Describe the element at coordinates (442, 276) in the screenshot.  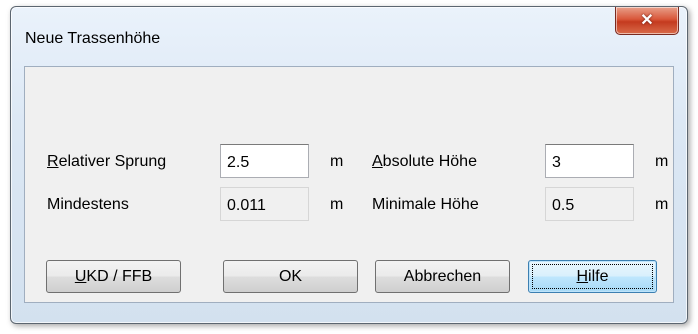
I see `abbrechen-button: Abbrechen` at that location.